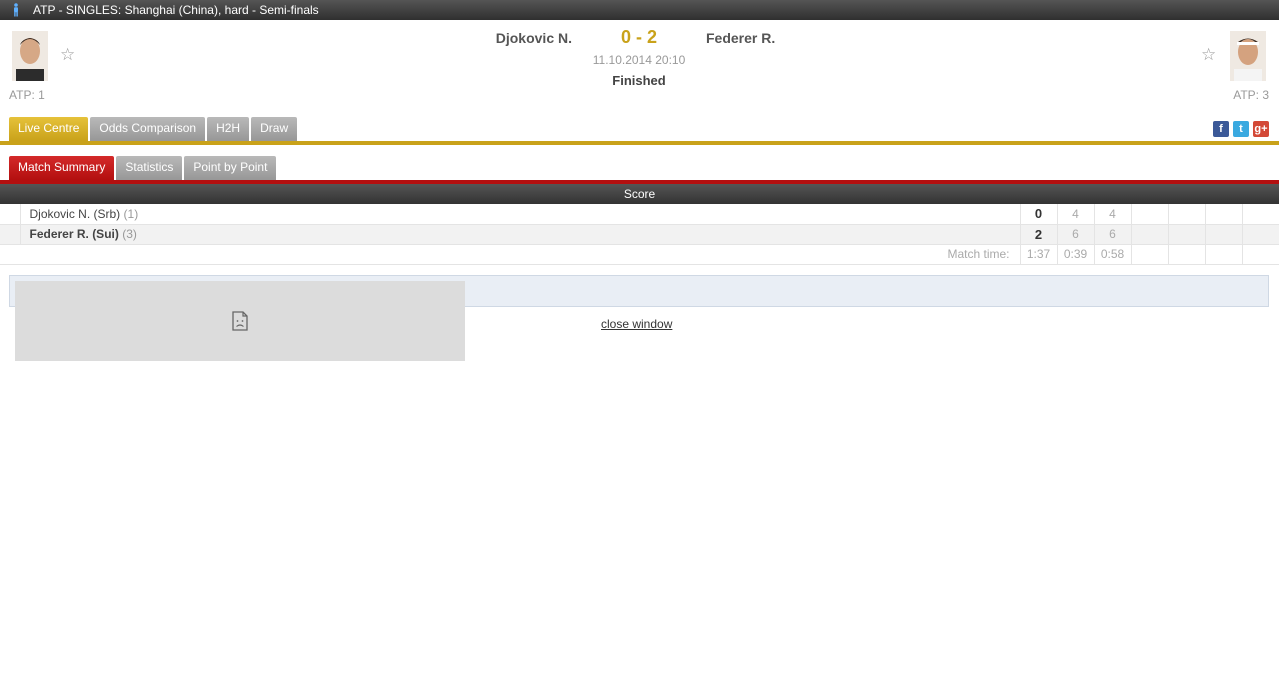  What do you see at coordinates (1038, 234) in the screenshot?
I see `away-sets-won: 2` at bounding box center [1038, 234].